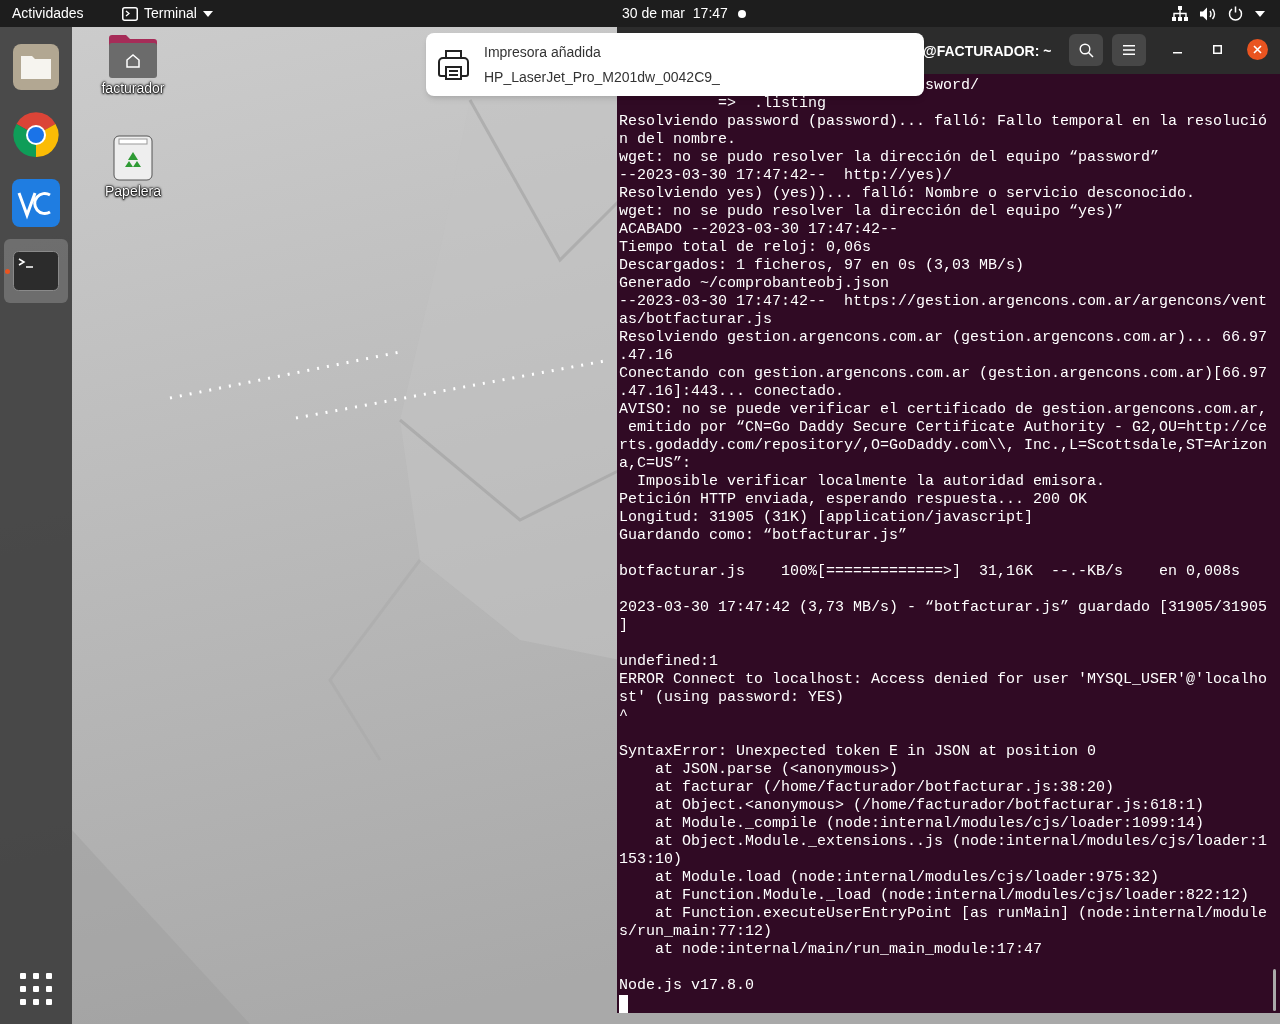 This screenshot has height=1024, width=1280. I want to click on terminal-line: SyntaxError: Unexpected token E in JSON at position 0, so click(858, 752).